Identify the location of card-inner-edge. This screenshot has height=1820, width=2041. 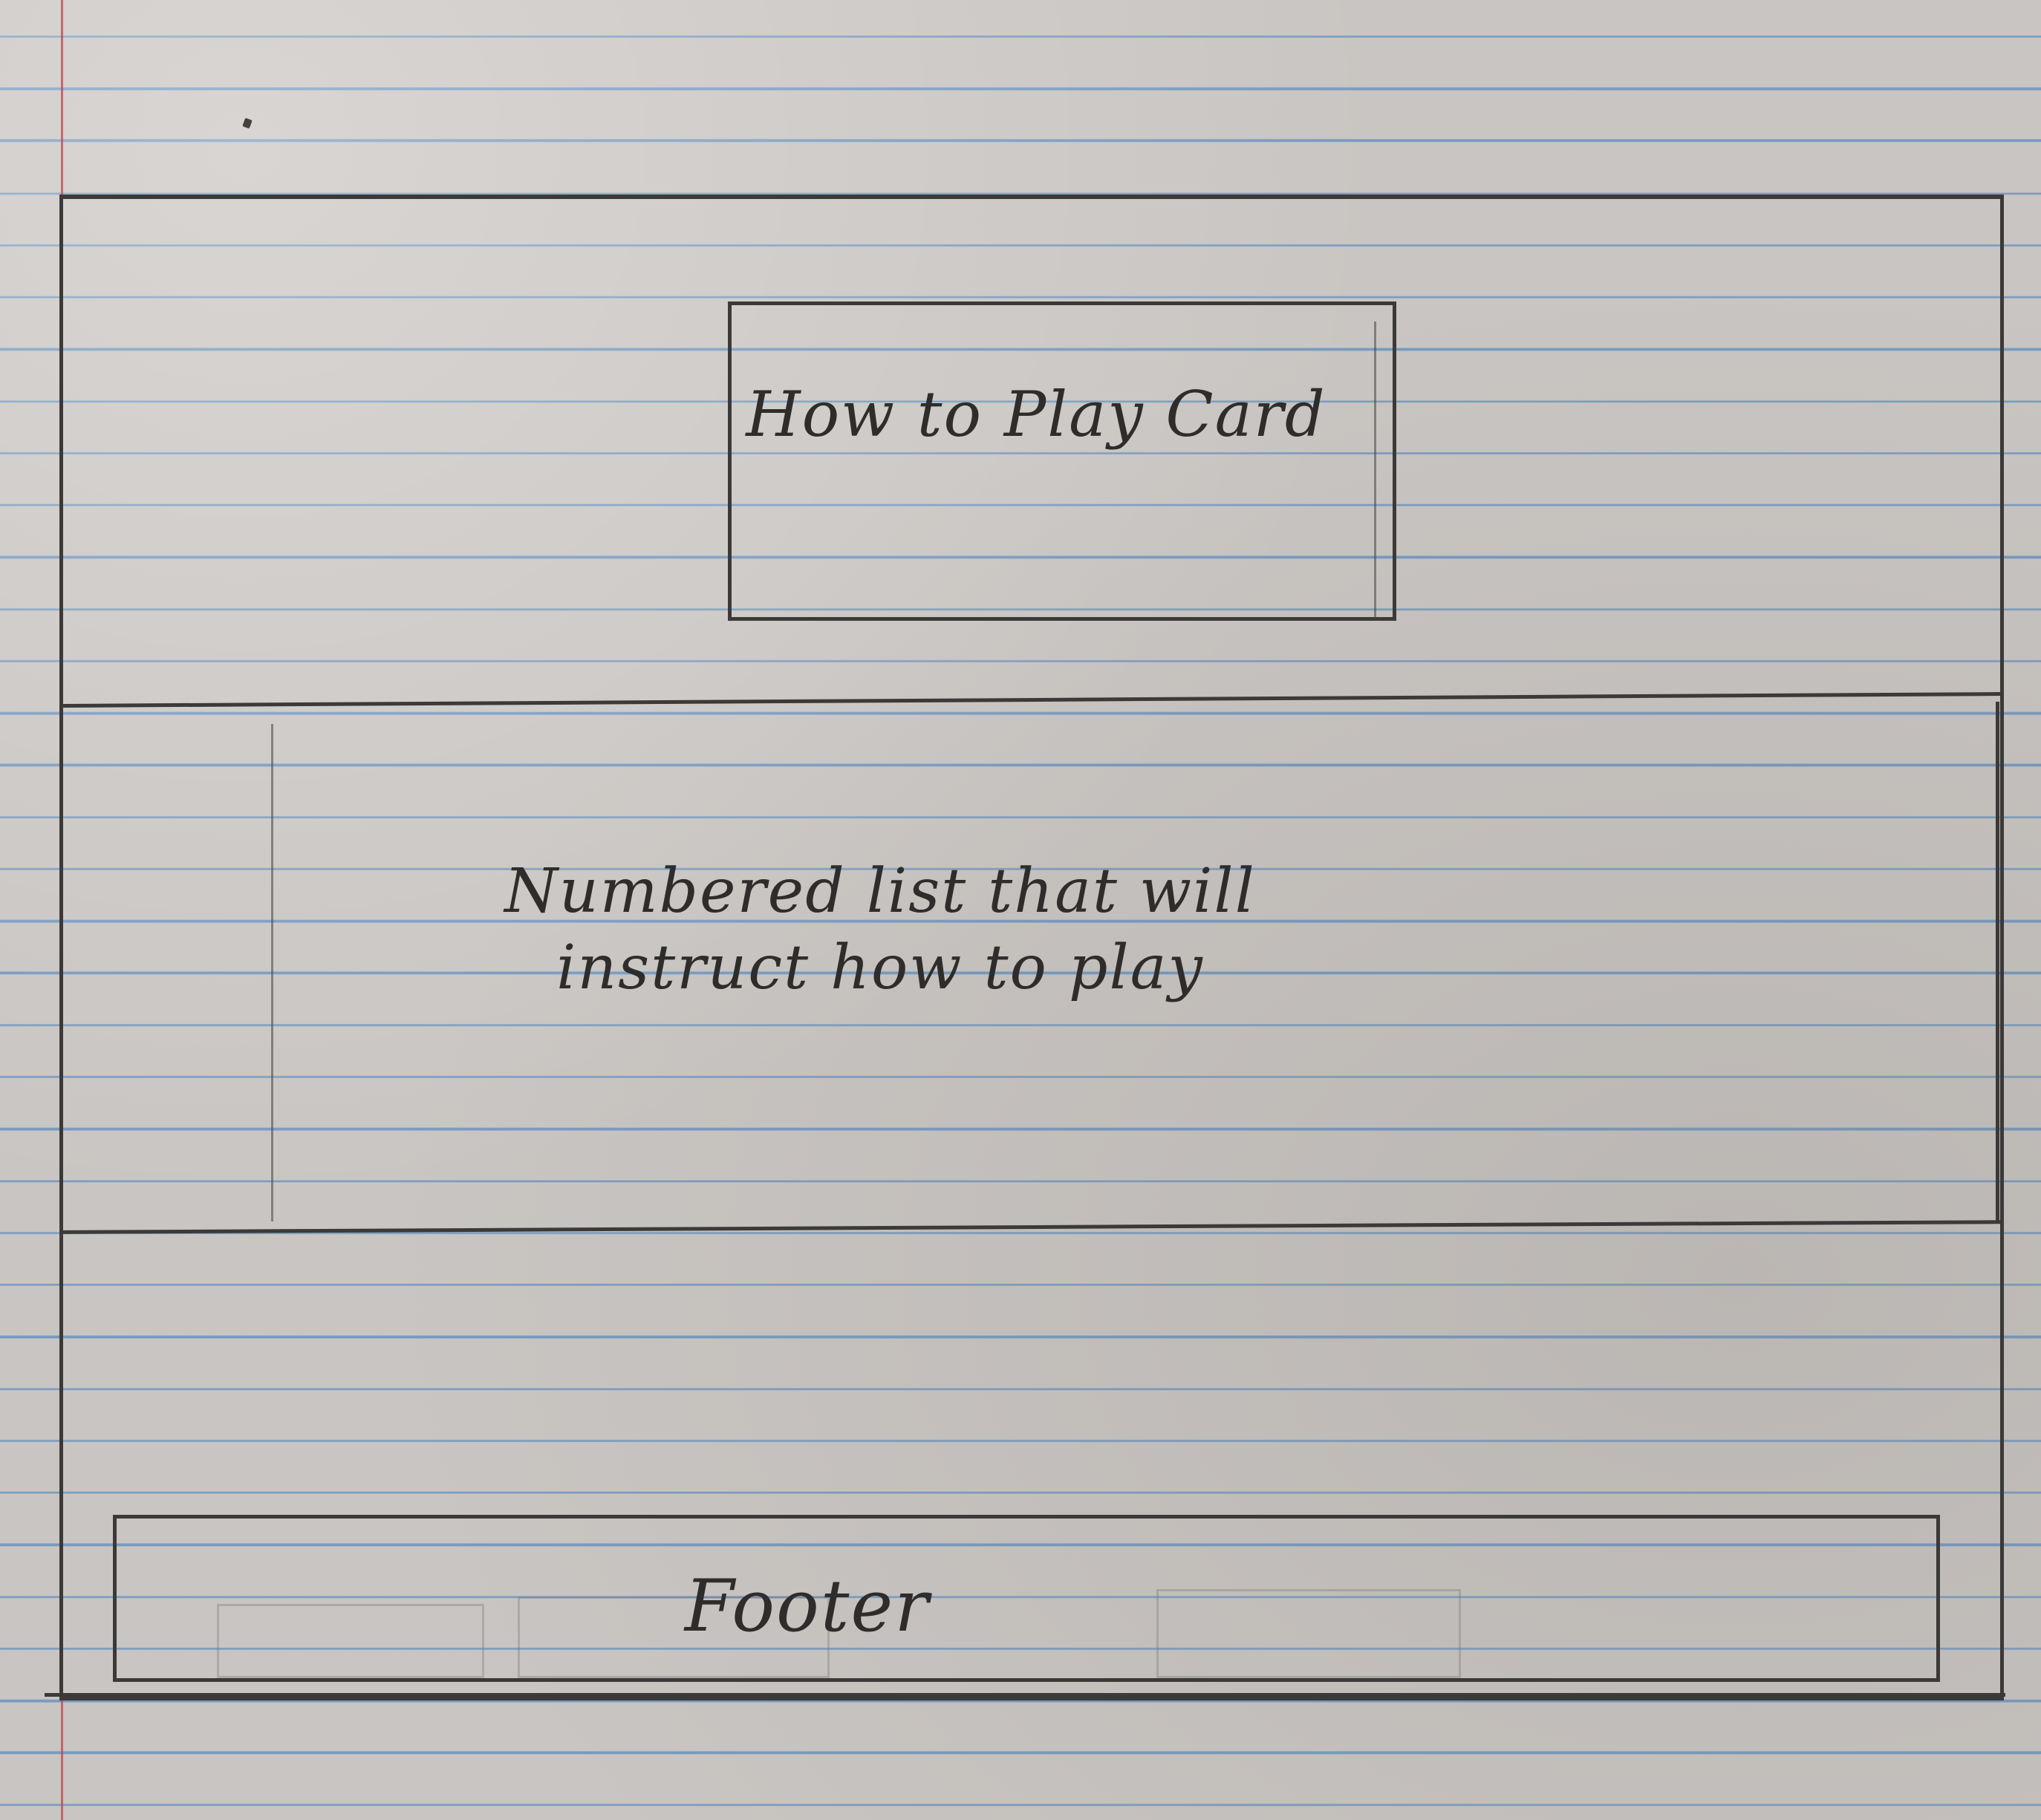
(1375, 470).